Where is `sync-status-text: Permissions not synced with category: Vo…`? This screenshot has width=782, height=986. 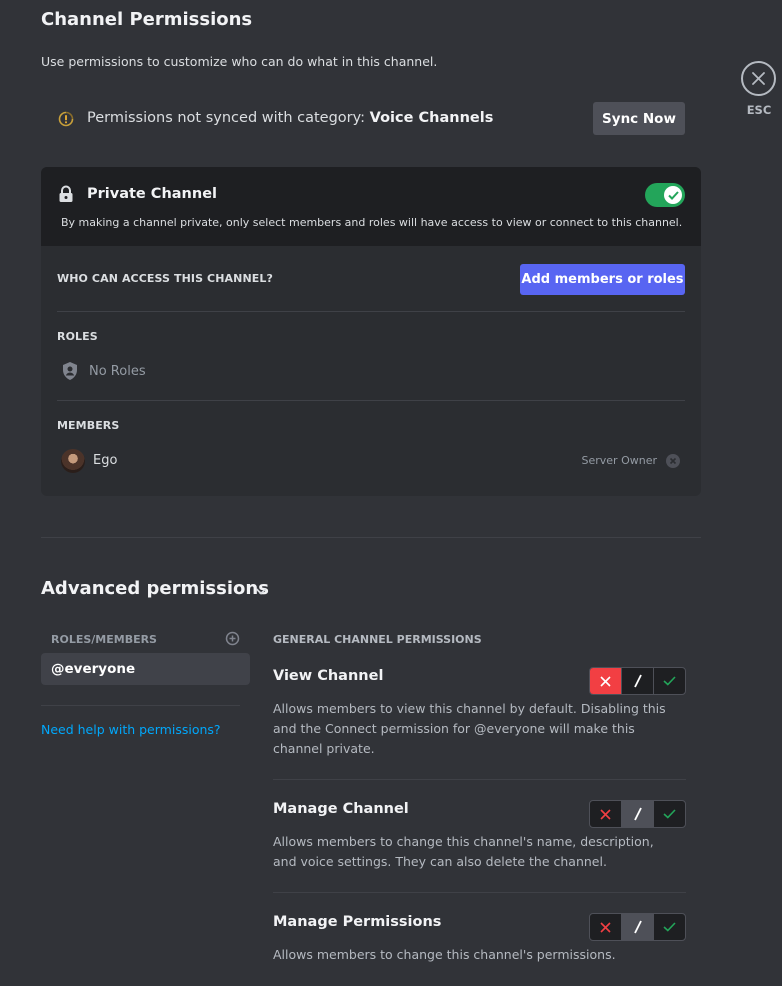 sync-status-text: Permissions not synced with category: Vo… is located at coordinates (290, 118).